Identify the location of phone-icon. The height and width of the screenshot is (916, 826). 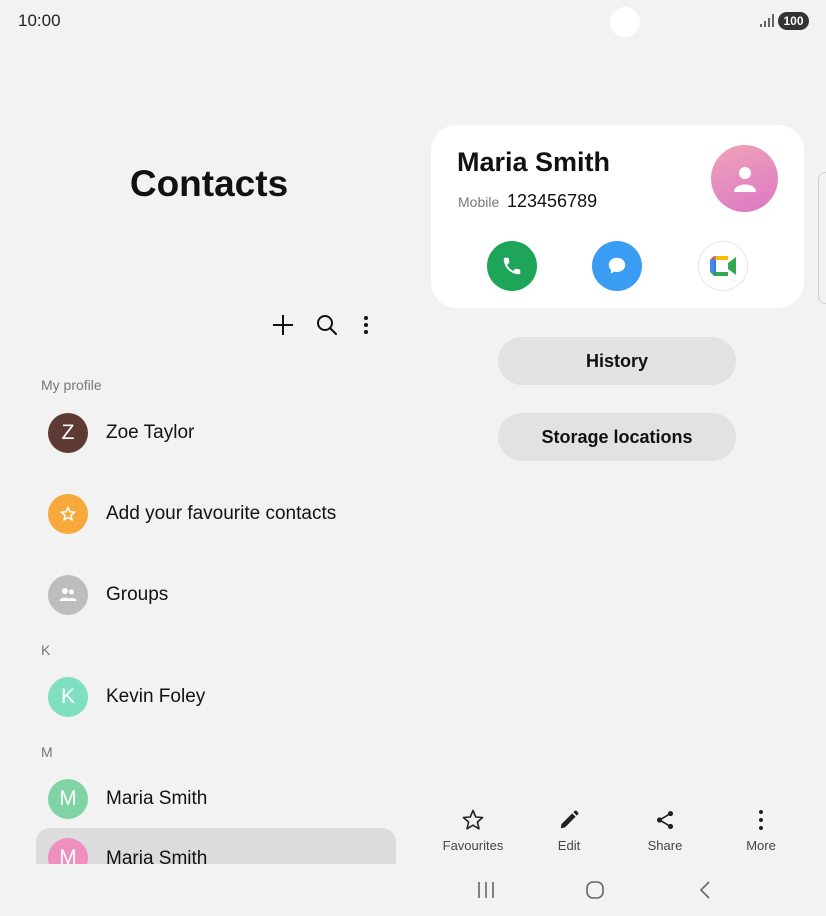
(512, 266).